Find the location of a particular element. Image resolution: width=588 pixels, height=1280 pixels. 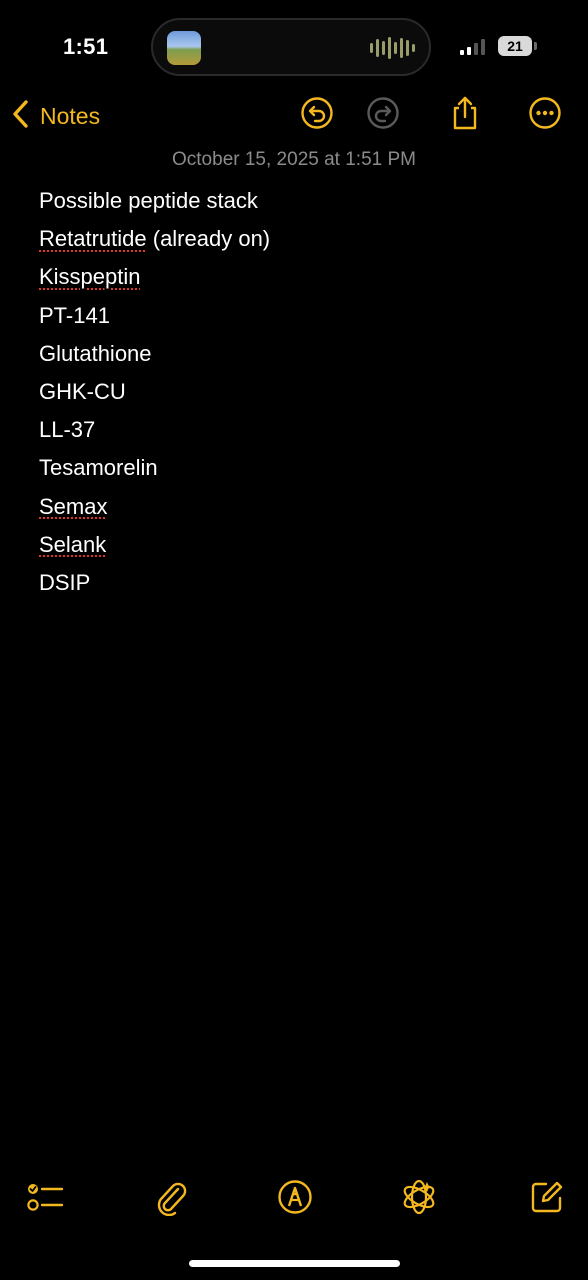

markup-icon is located at coordinates (295, 1199).